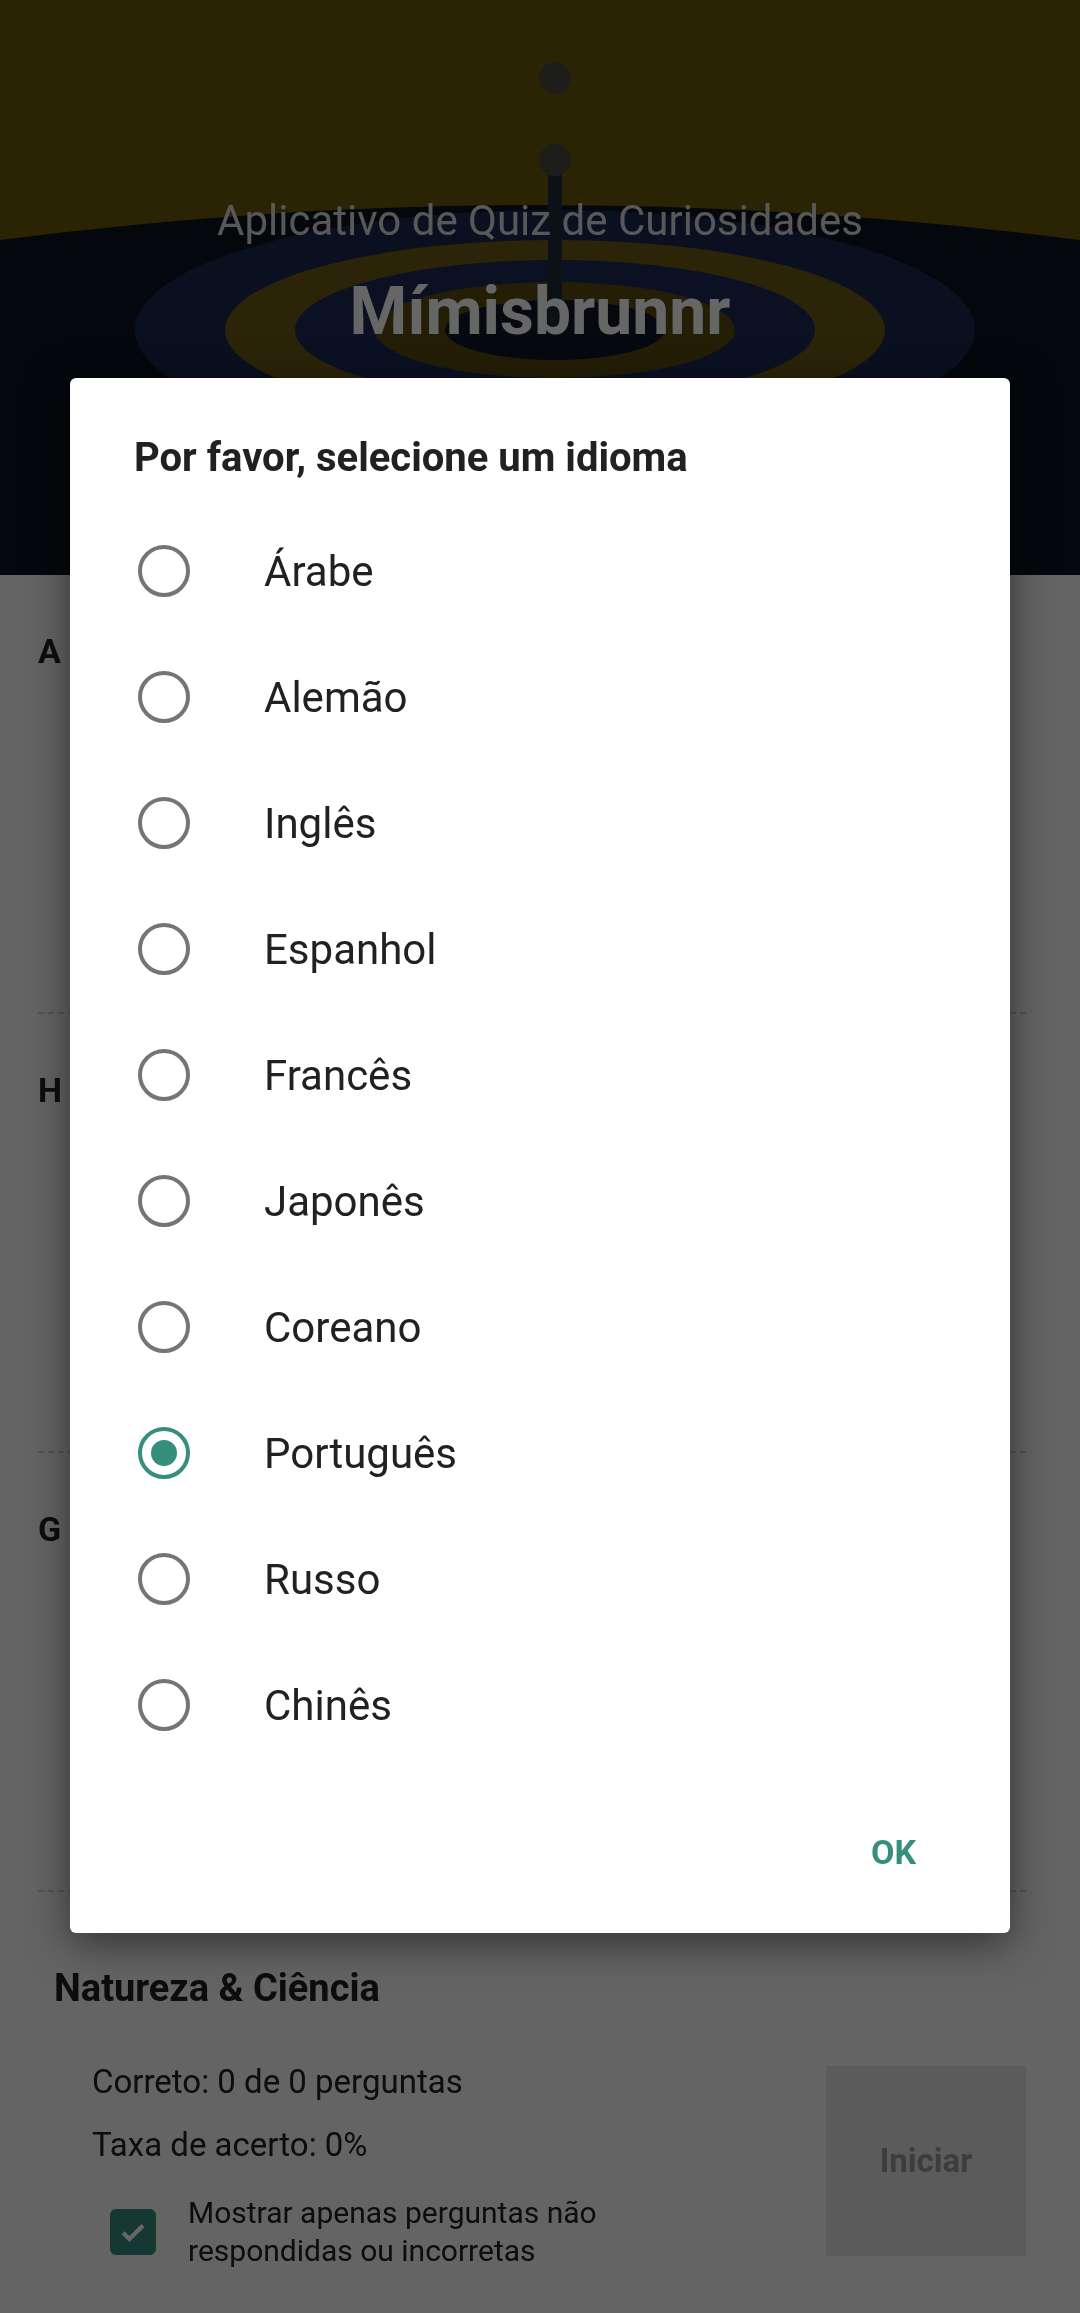 Image resolution: width=1080 pixels, height=2313 pixels. Describe the element at coordinates (540, 823) in the screenshot. I see `language-option: Inglês` at that location.